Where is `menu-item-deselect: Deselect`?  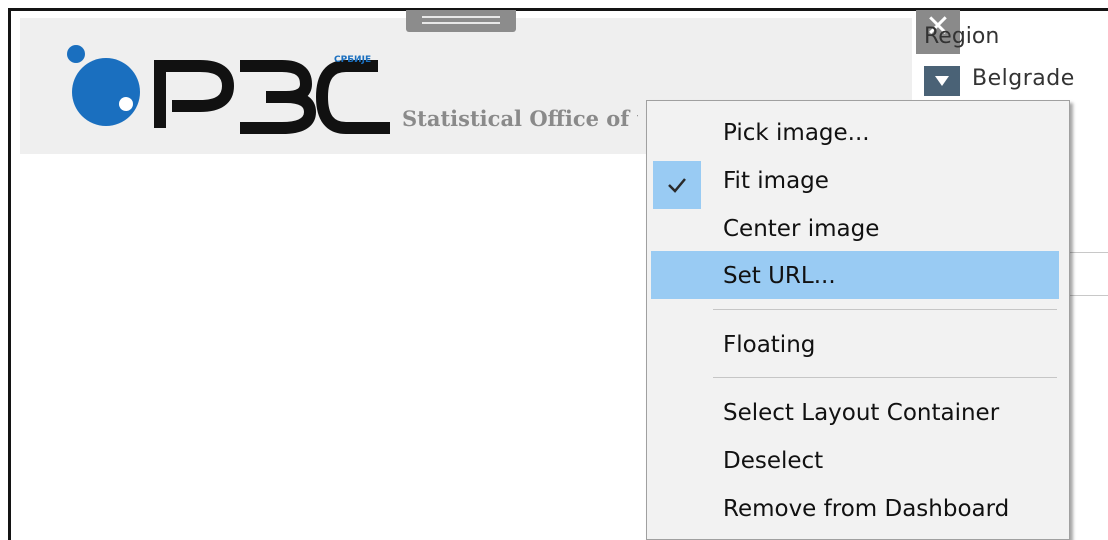
menu-item-deselect: Deselect is located at coordinates (855, 460).